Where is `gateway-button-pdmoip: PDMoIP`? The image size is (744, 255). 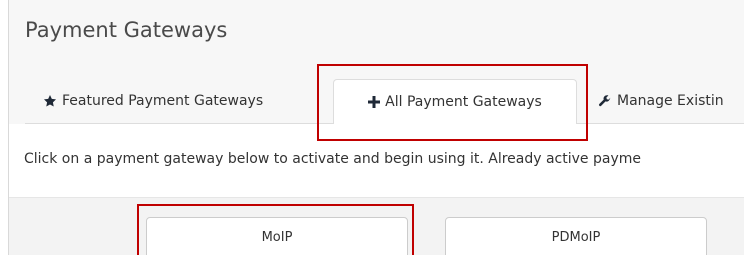
gateway-button-pdmoip: PDMoIP is located at coordinates (576, 236).